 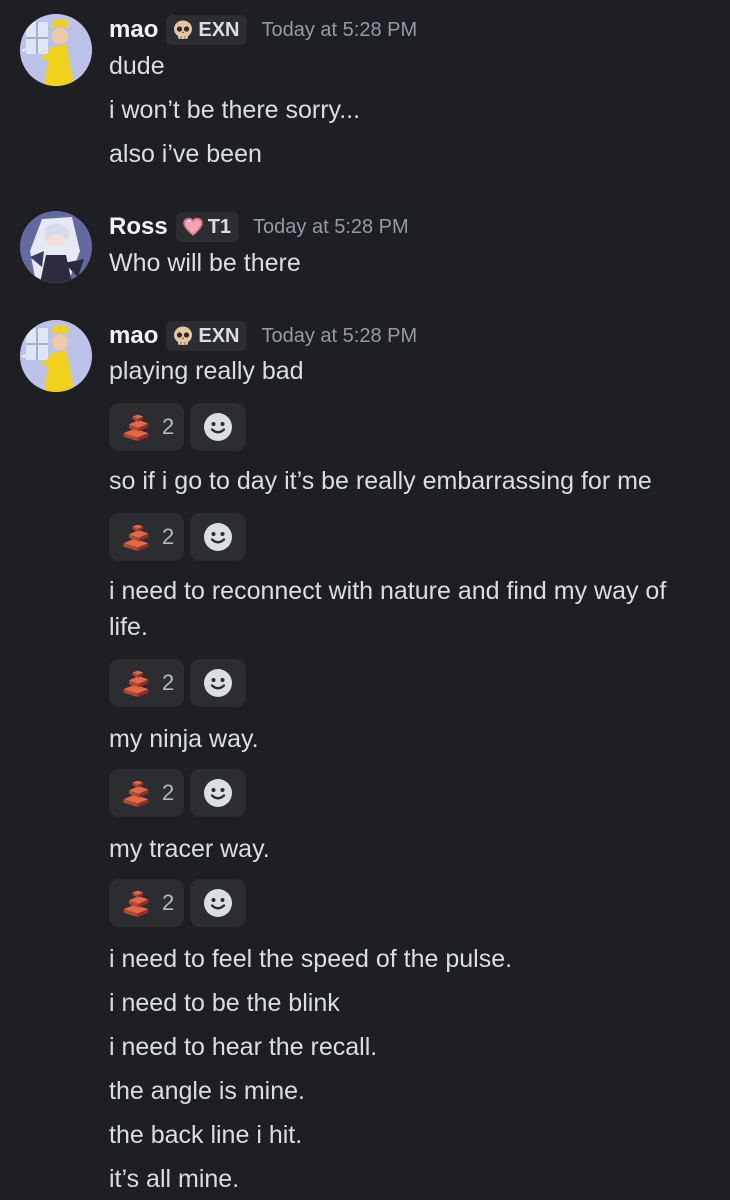 What do you see at coordinates (206, 1135) in the screenshot?
I see `message-text: the back line i hit.` at bounding box center [206, 1135].